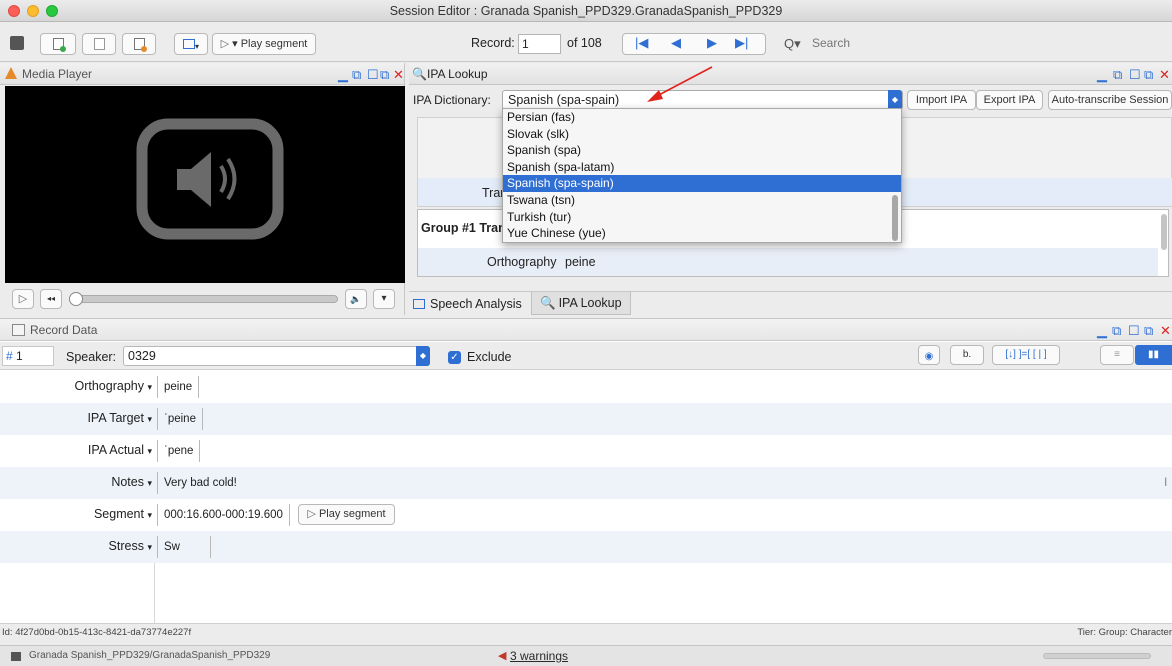 The image size is (1172, 666). What do you see at coordinates (741, 43) in the screenshot?
I see `last-record-icon: ▶|` at bounding box center [741, 43].